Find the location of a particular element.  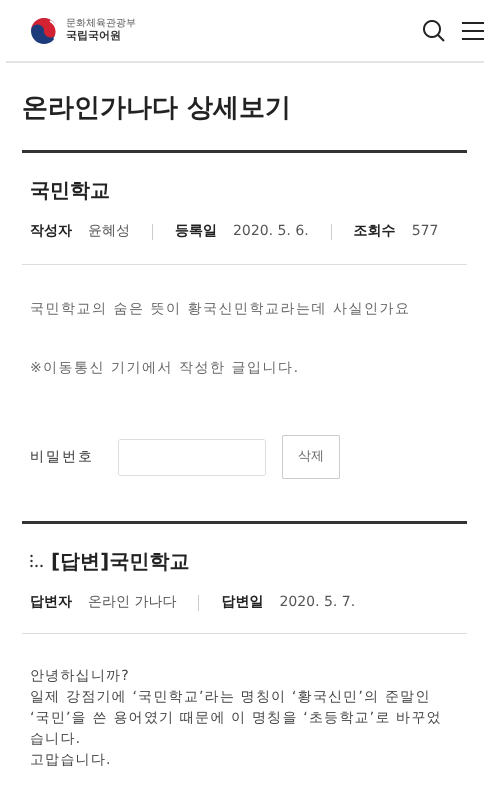

meta-value: 577 is located at coordinates (425, 232).